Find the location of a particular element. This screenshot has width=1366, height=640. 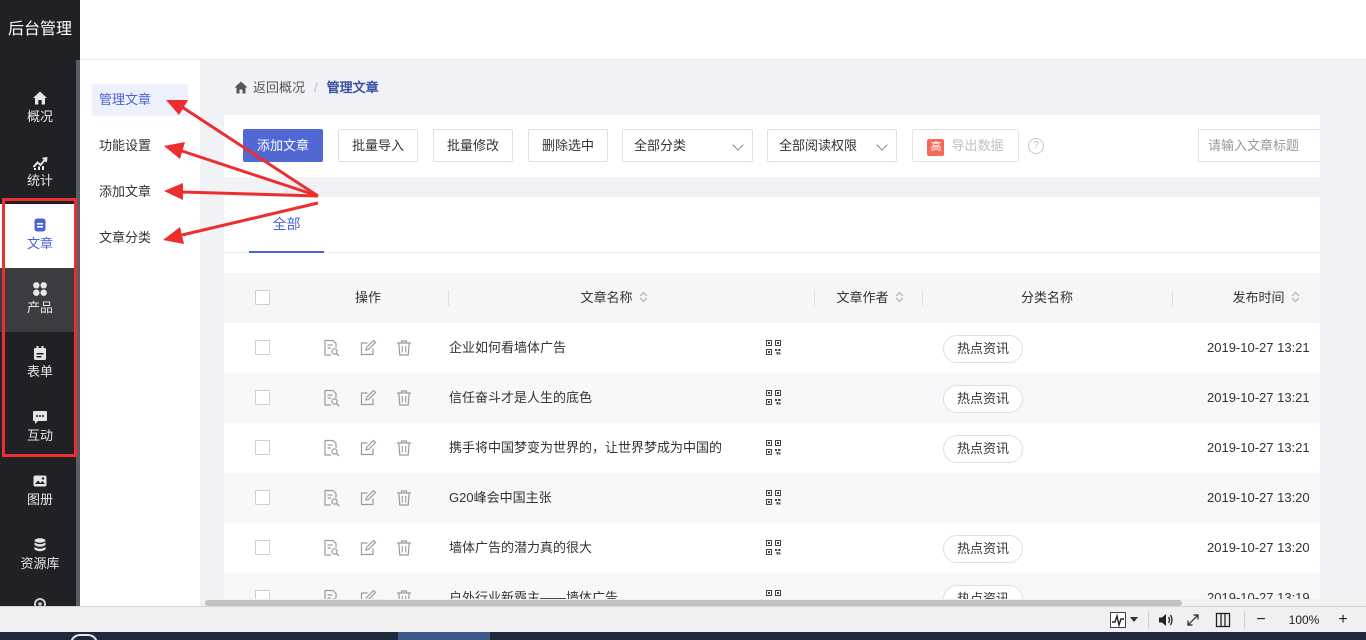

article-title-cell: 携手将中国梦变为世界的，让世界梦成为中国的 is located at coordinates (585, 448).